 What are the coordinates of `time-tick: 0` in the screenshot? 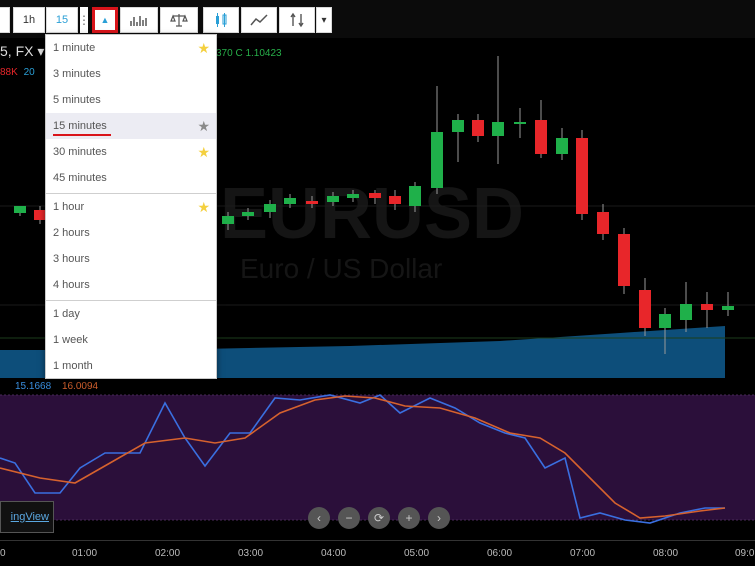 It's located at (3, 553).